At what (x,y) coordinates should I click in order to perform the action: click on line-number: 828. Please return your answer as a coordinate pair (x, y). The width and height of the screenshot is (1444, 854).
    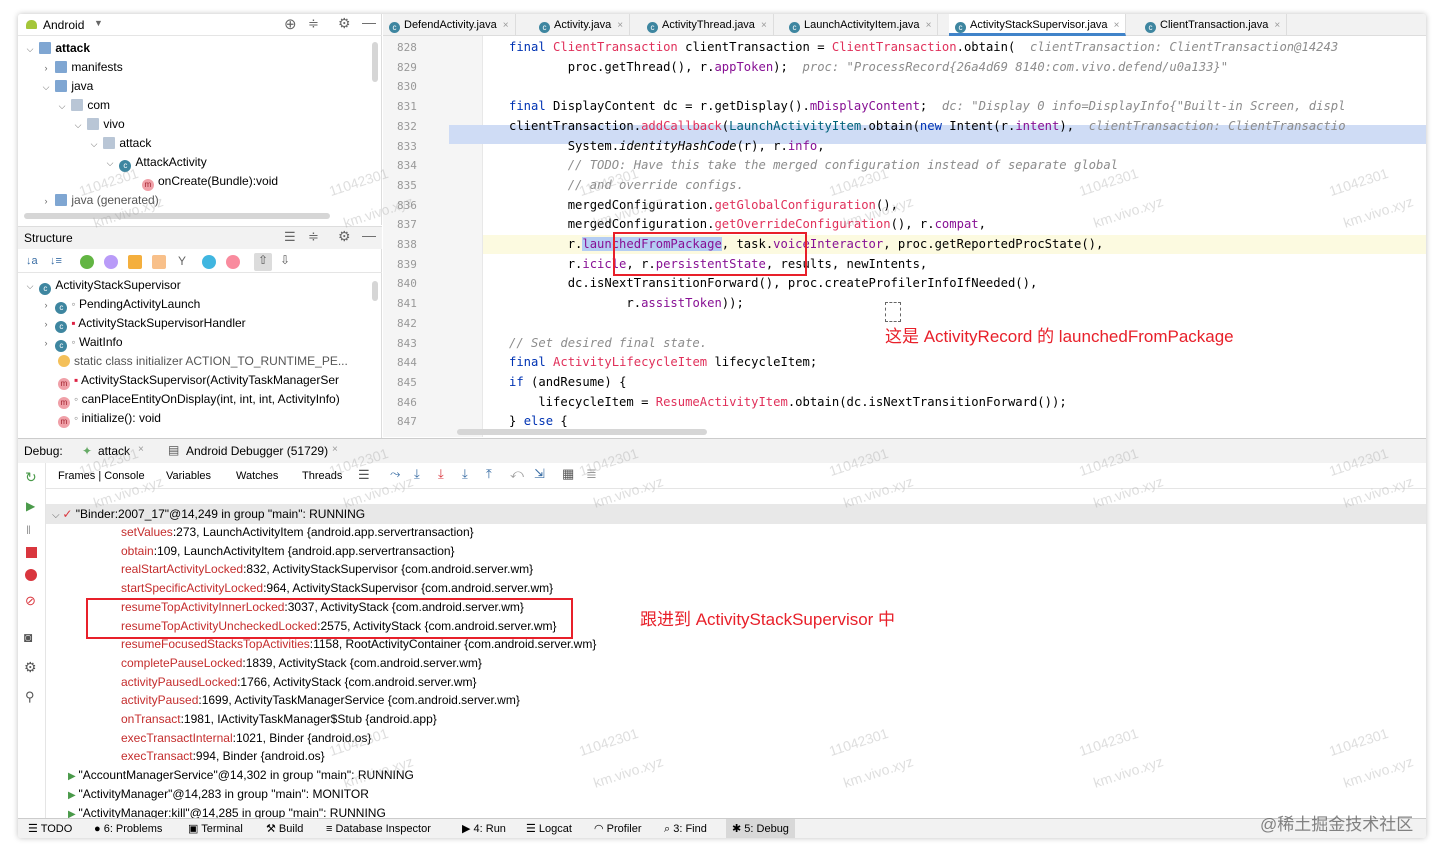
    Looking at the image, I should click on (405, 48).